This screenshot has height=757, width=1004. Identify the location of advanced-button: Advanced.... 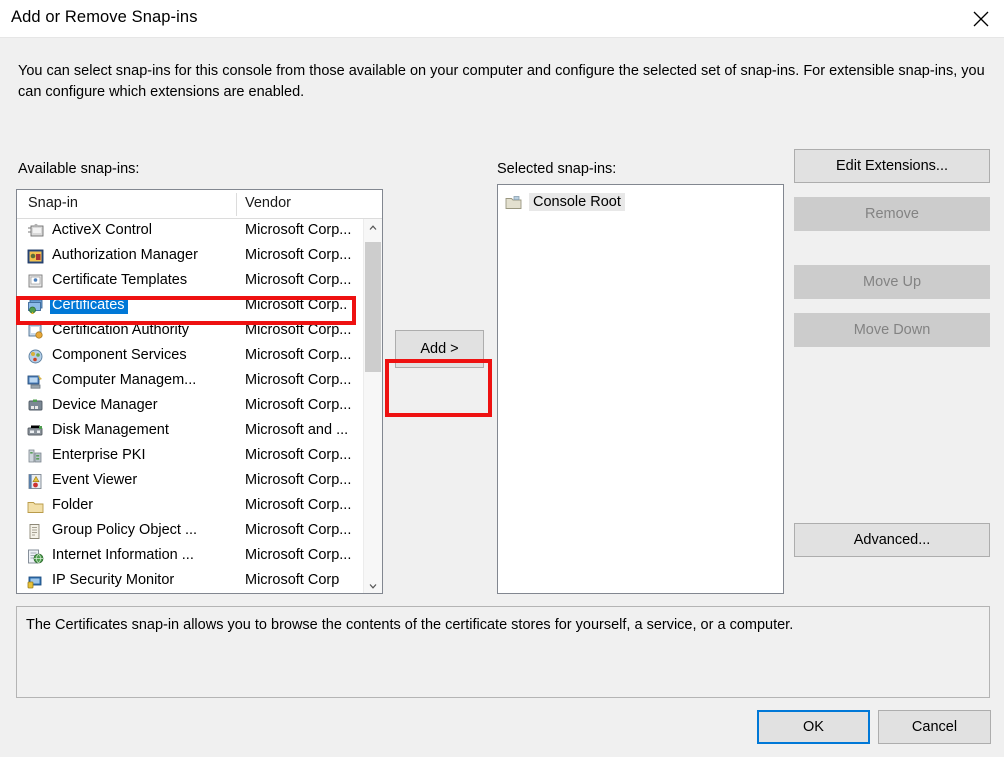
(892, 540).